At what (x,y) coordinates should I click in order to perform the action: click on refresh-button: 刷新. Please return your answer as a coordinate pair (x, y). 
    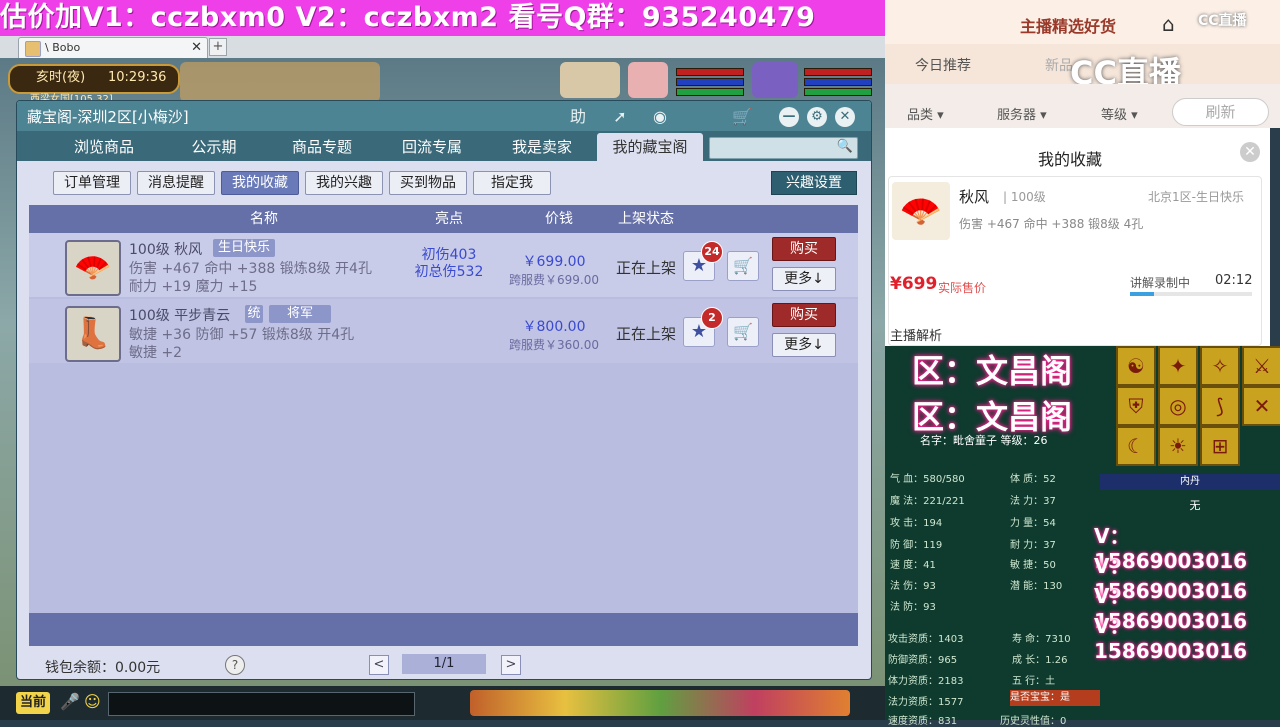
    Looking at the image, I should click on (1220, 112).